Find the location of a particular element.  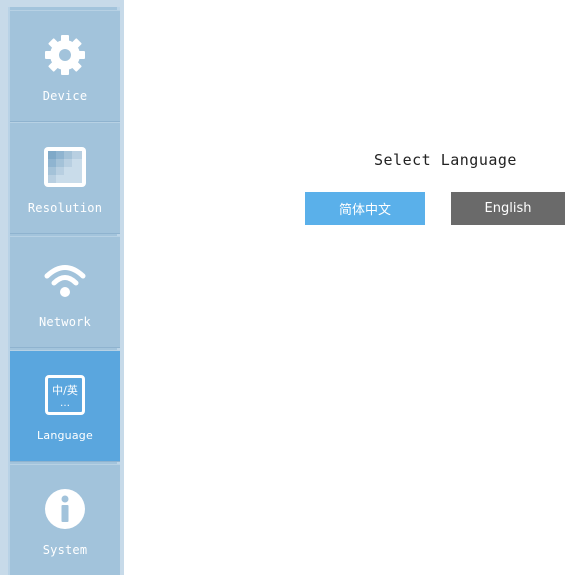

english-language-button: English is located at coordinates (508, 208).